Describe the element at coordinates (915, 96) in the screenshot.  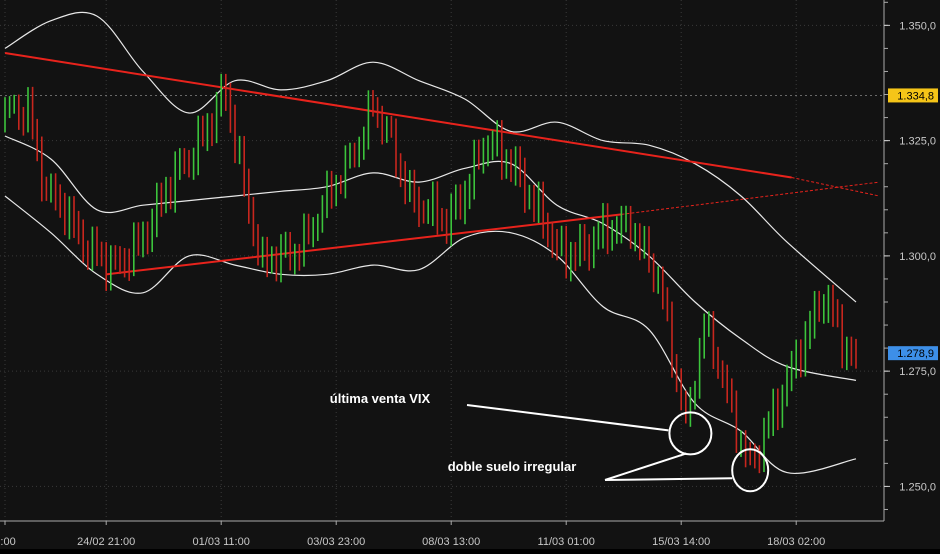
I see `price-marker-label: 1.334,8` at that location.